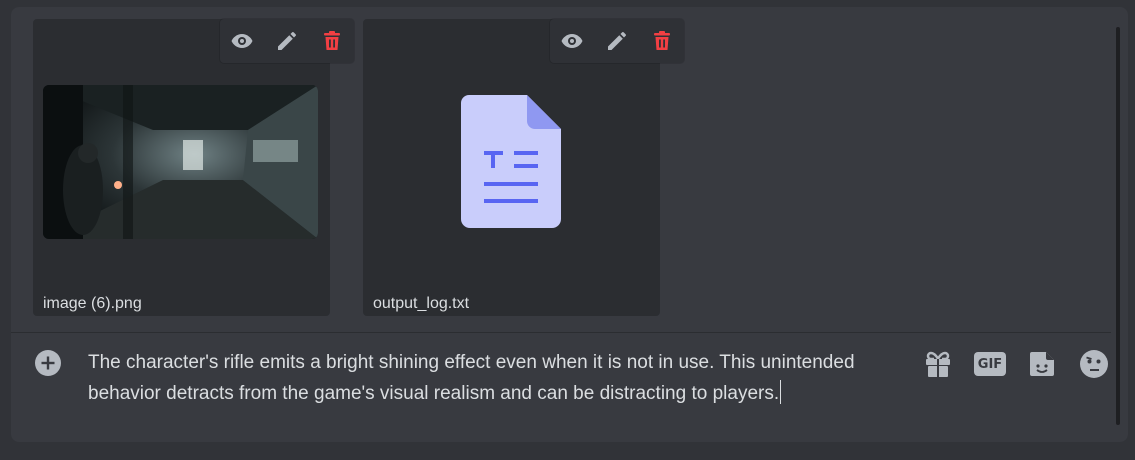  I want to click on game-screenshot-thumbnail, so click(180, 162).